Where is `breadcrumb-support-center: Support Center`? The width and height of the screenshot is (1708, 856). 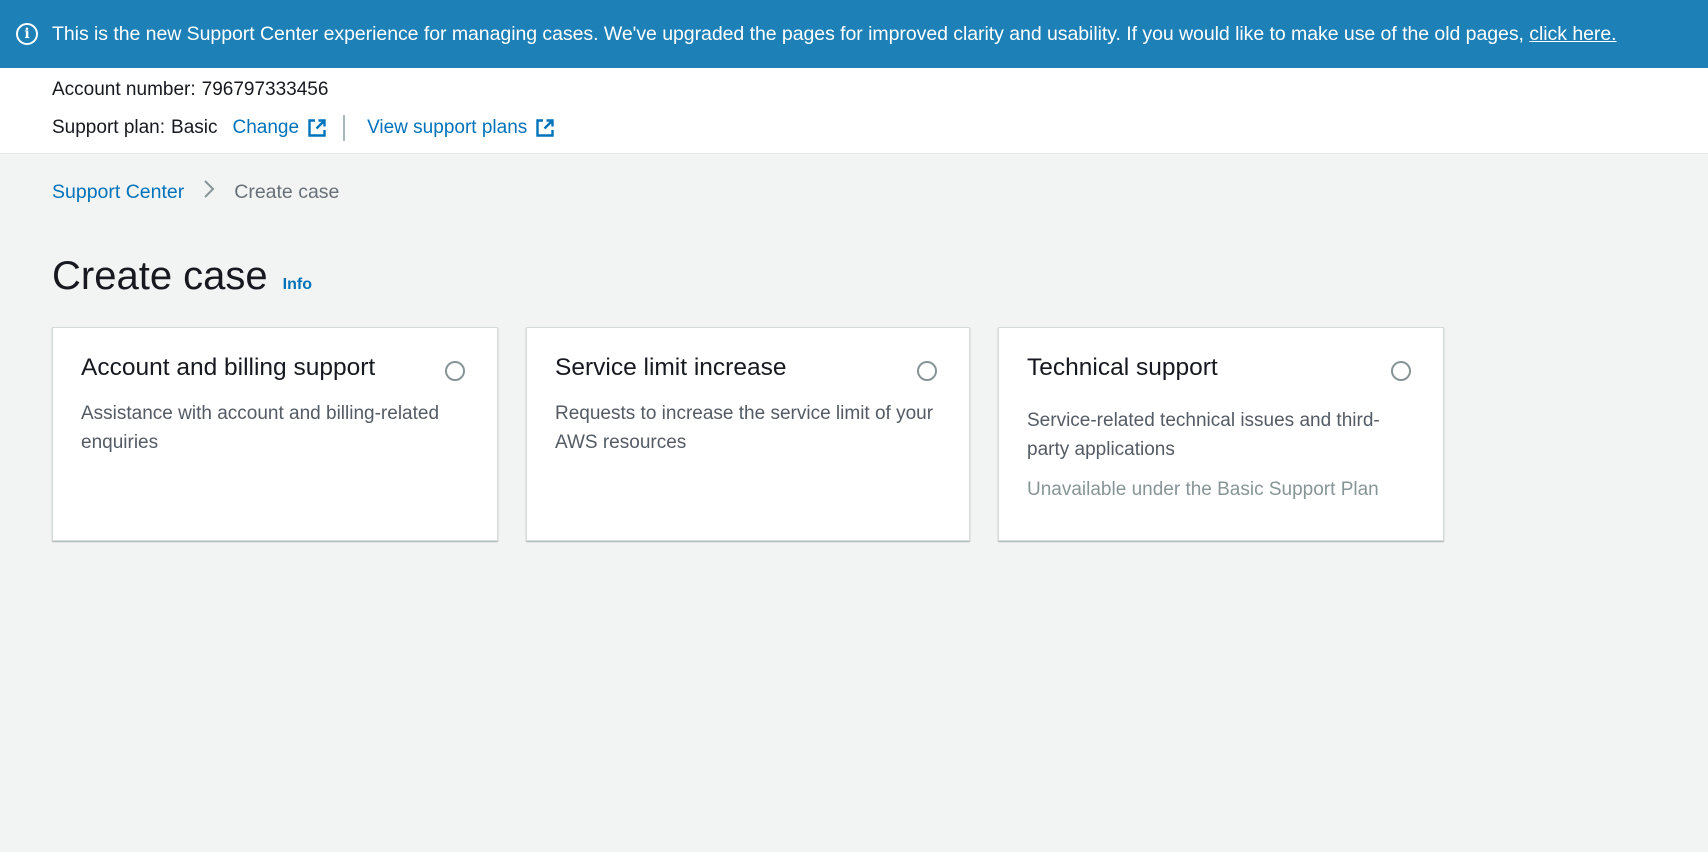 breadcrumb-support-center: Support Center is located at coordinates (118, 192).